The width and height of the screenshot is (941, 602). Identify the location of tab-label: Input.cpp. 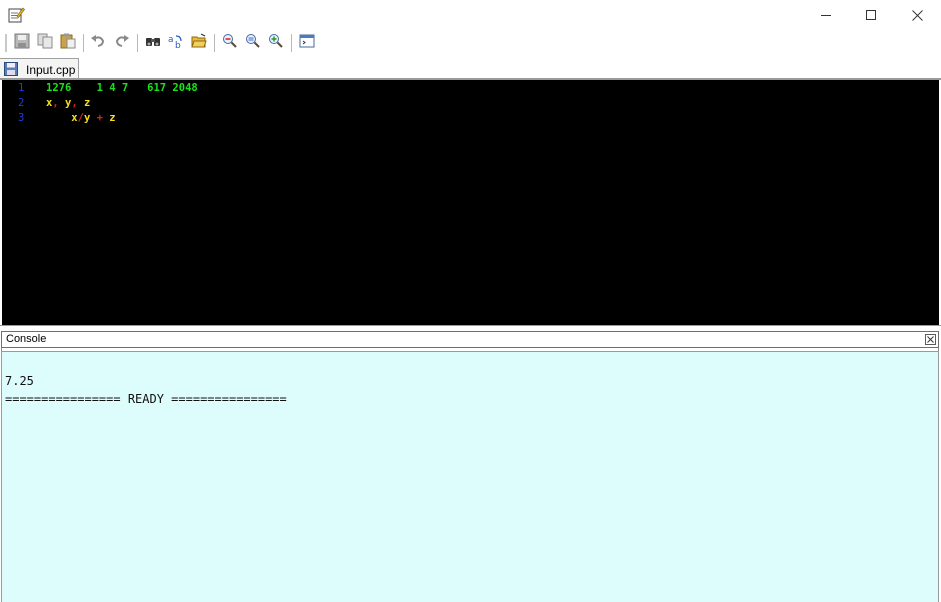
(51, 70).